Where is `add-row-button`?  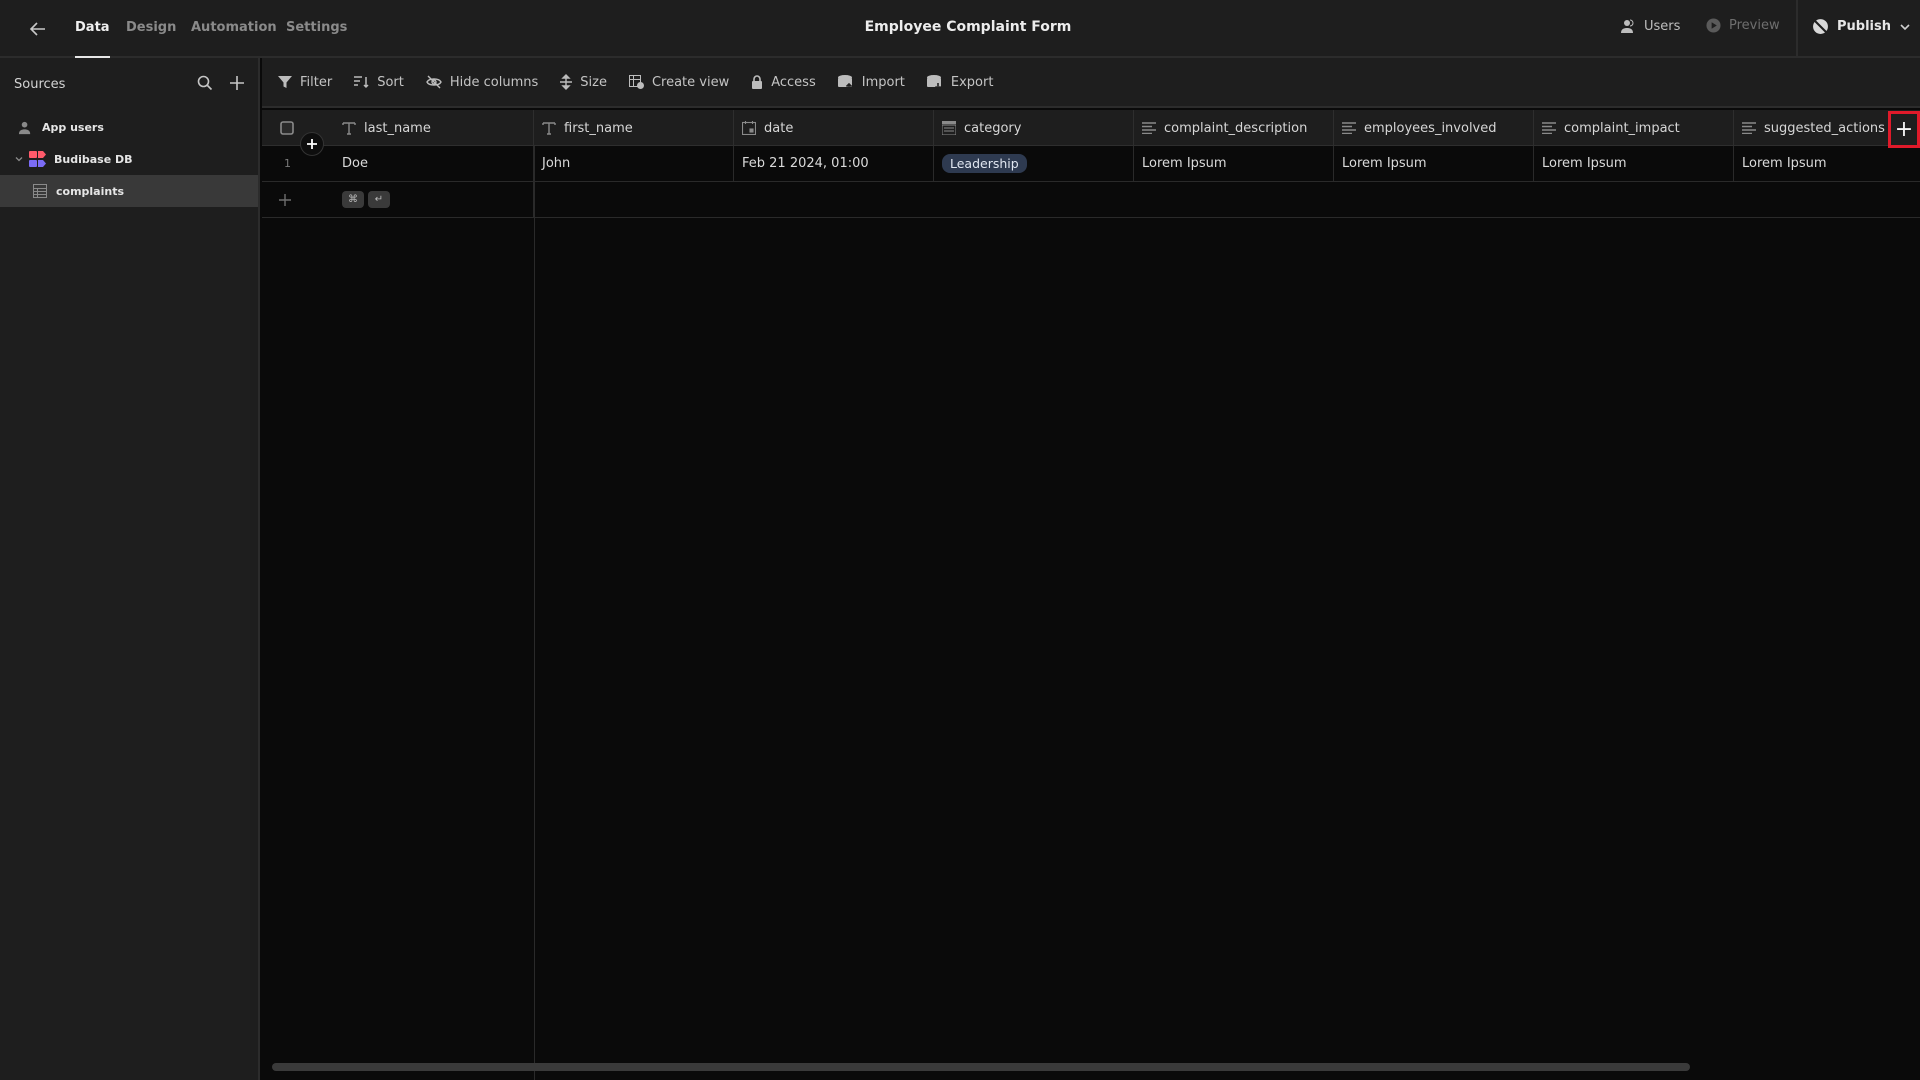 add-row-button is located at coordinates (298, 199).